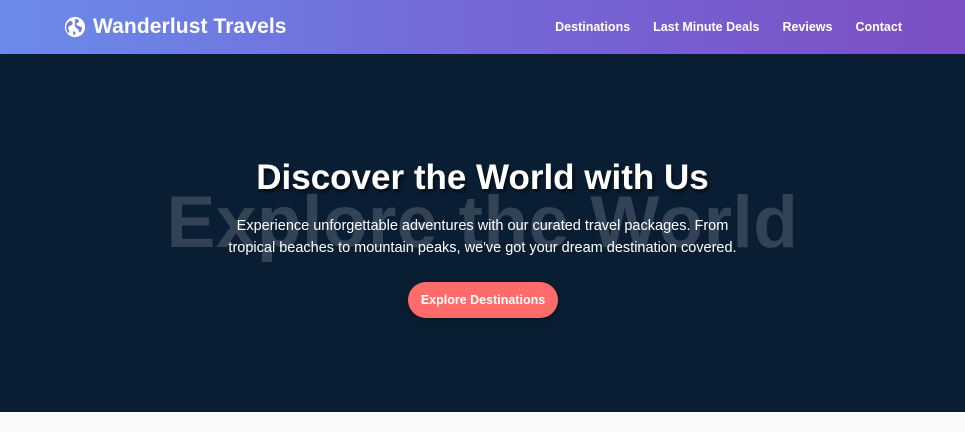 This screenshot has width=965, height=432. I want to click on globe-icon, so click(75, 27).